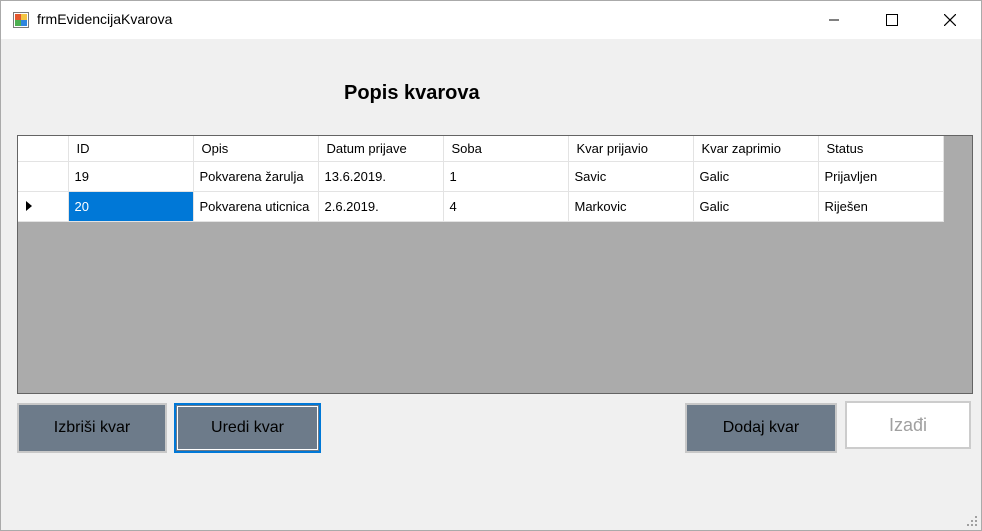 Image resolution: width=982 pixels, height=531 pixels. What do you see at coordinates (756, 149) in the screenshot?
I see `column-header-kvar-zaprimio: Kvar zaprimio` at bounding box center [756, 149].